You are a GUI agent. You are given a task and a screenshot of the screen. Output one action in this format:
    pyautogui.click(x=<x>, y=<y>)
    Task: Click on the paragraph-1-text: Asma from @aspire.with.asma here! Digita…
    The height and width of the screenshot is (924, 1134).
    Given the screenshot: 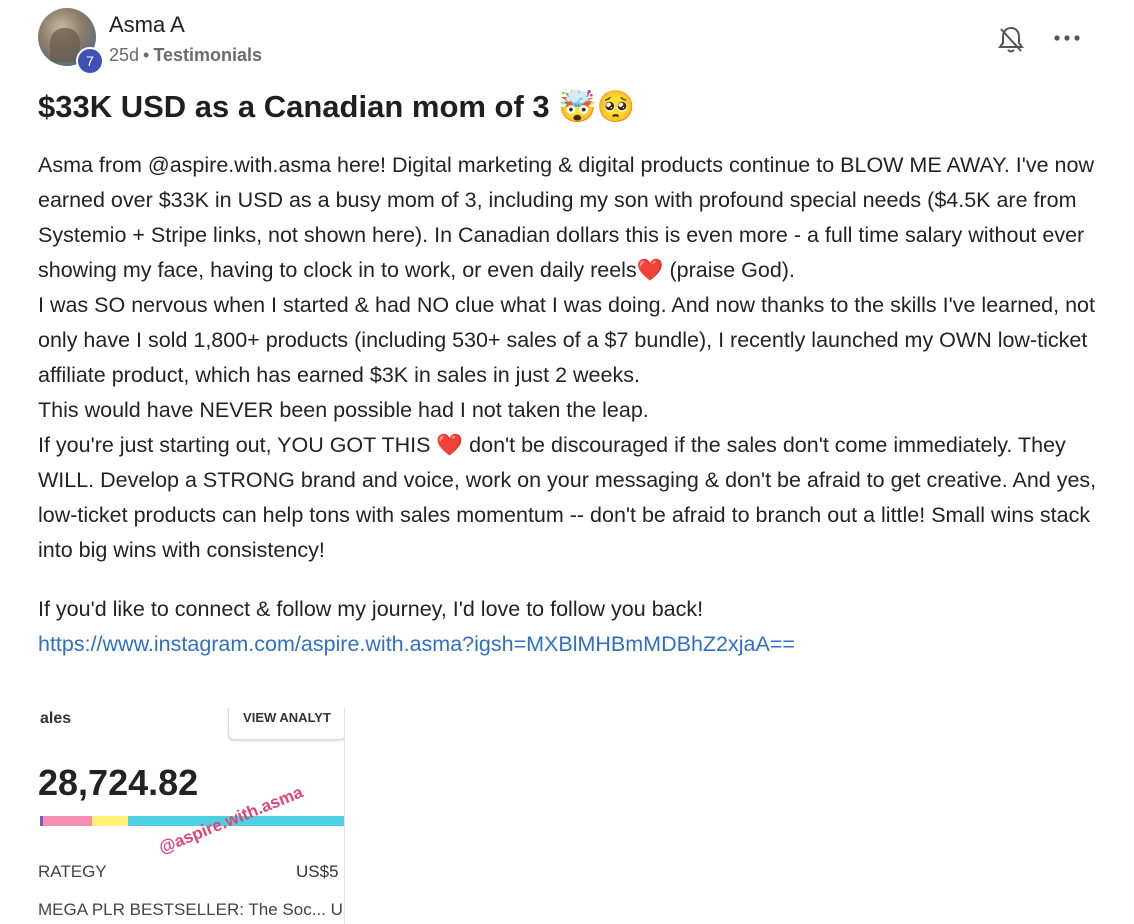 What is the action you would take?
    pyautogui.click(x=566, y=217)
    